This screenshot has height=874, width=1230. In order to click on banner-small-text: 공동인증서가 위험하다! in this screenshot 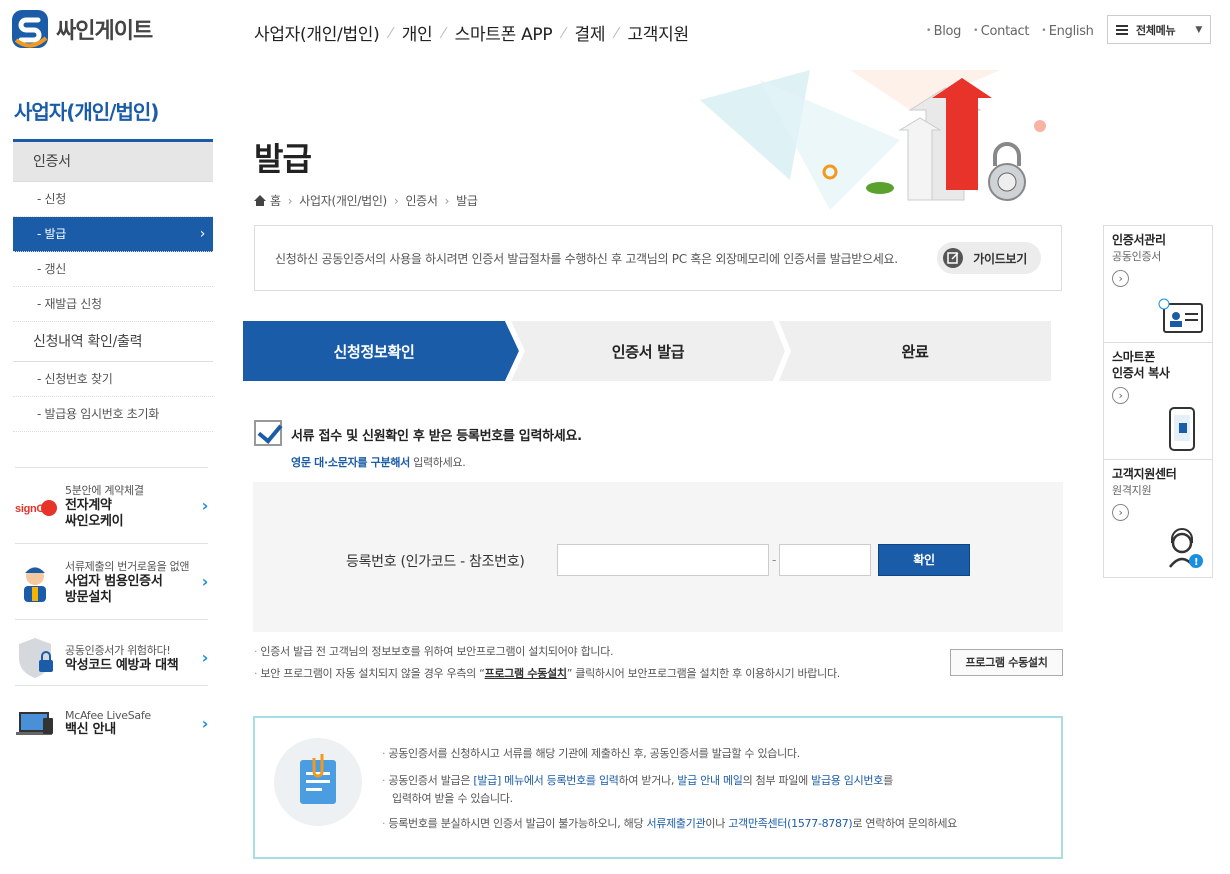, I will do `click(118, 650)`.